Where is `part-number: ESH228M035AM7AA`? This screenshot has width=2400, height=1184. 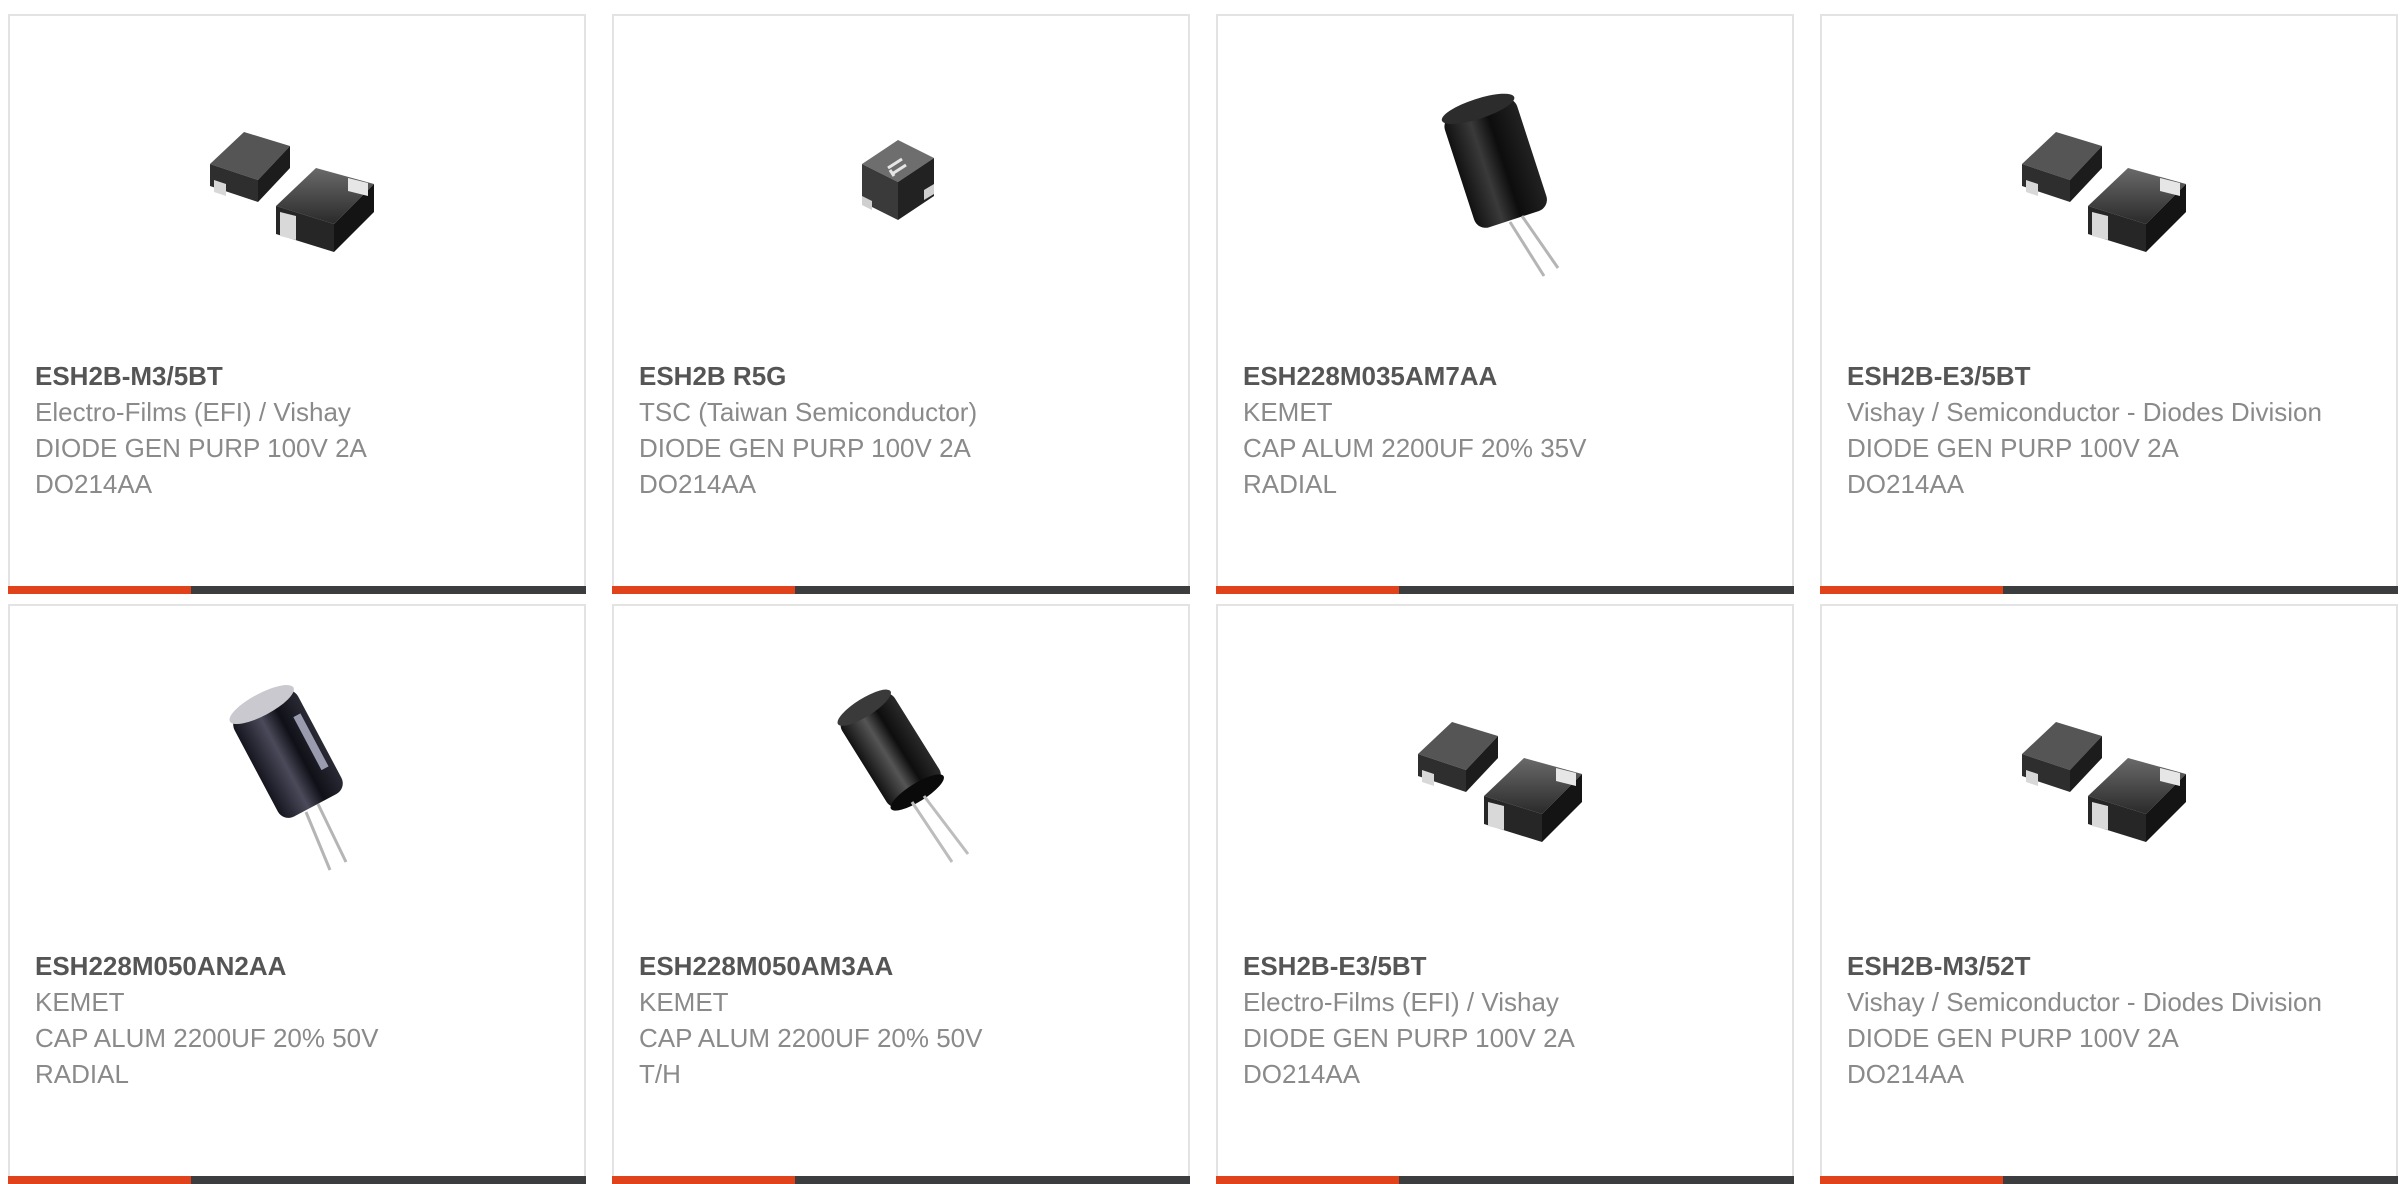
part-number: ESH228M035AM7AA is located at coordinates (1503, 376).